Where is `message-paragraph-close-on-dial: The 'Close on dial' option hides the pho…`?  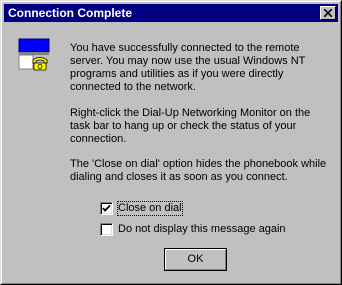
message-paragraph-close-on-dial: The 'Close on dial' option hides the pho… is located at coordinates (198, 170).